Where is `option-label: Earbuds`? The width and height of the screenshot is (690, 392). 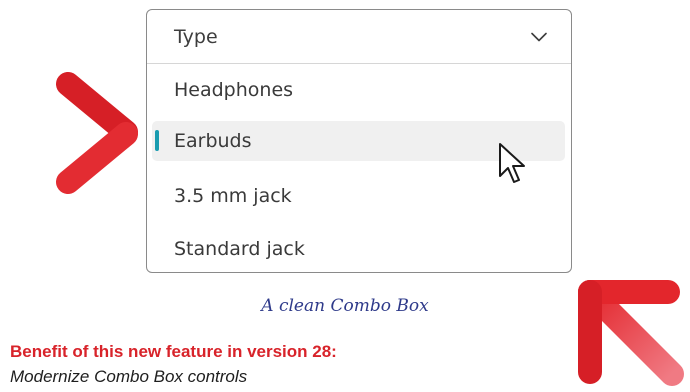 option-label: Earbuds is located at coordinates (213, 141).